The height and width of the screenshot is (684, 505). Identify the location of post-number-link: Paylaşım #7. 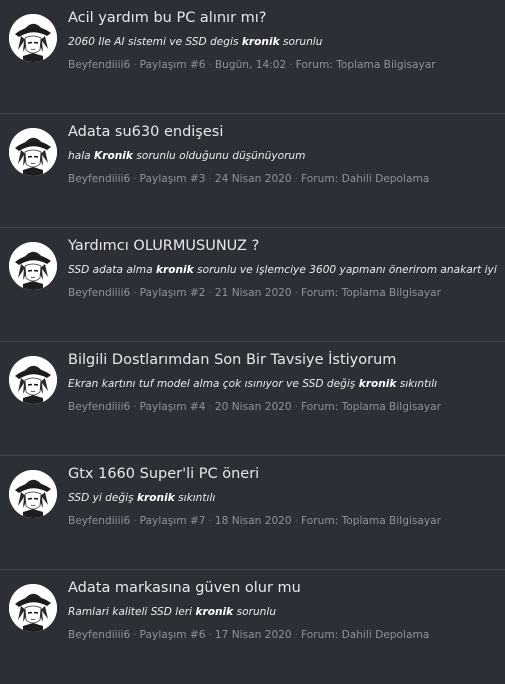
(173, 521).